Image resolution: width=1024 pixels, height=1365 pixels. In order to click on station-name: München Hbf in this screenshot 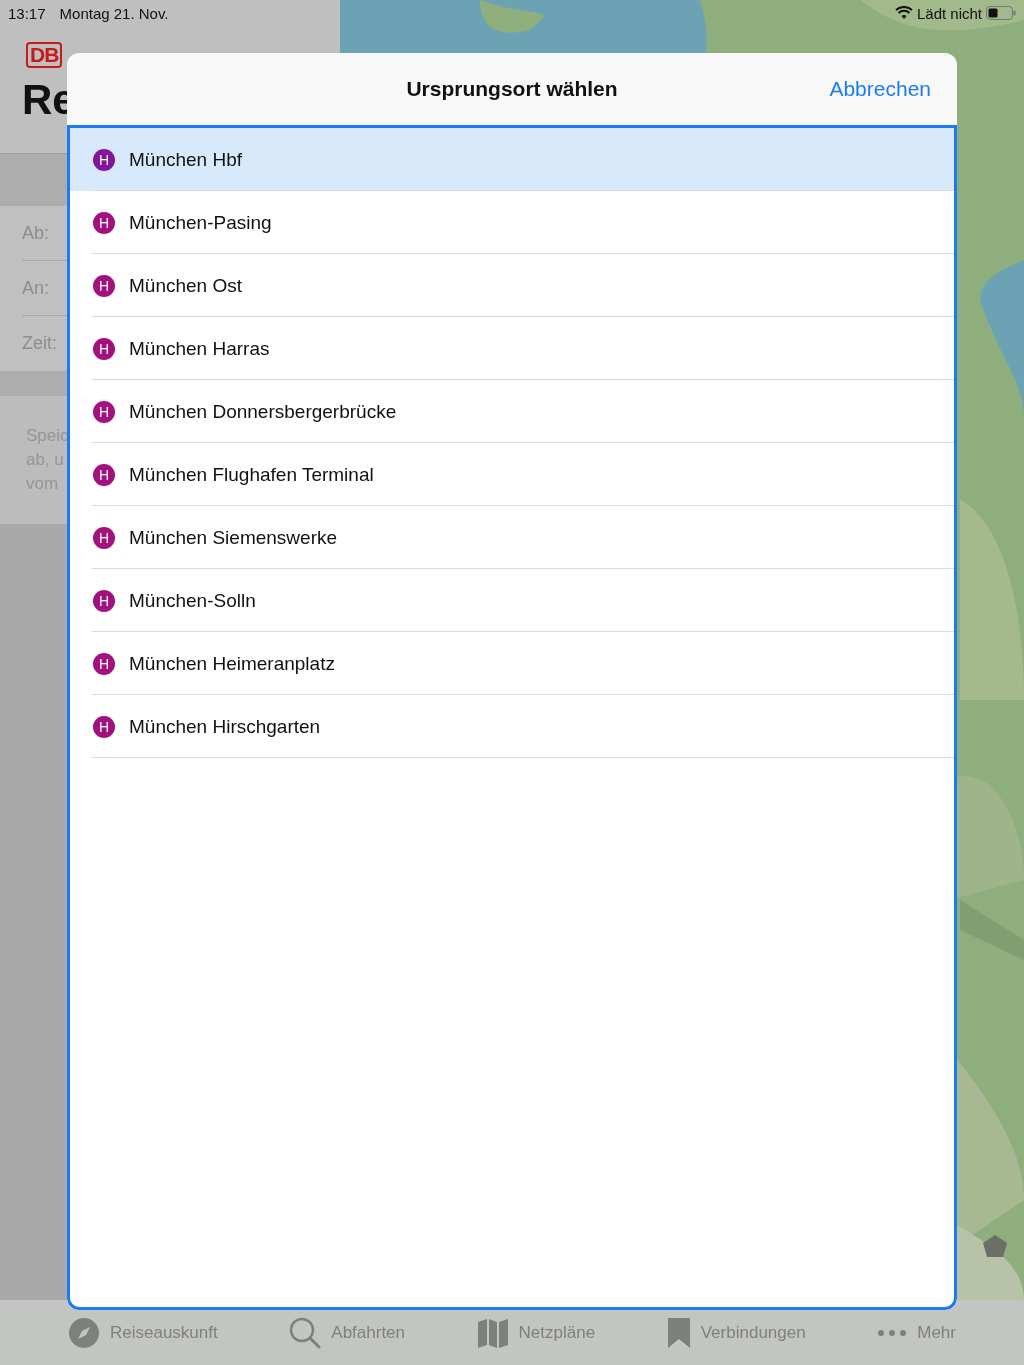, I will do `click(185, 159)`.